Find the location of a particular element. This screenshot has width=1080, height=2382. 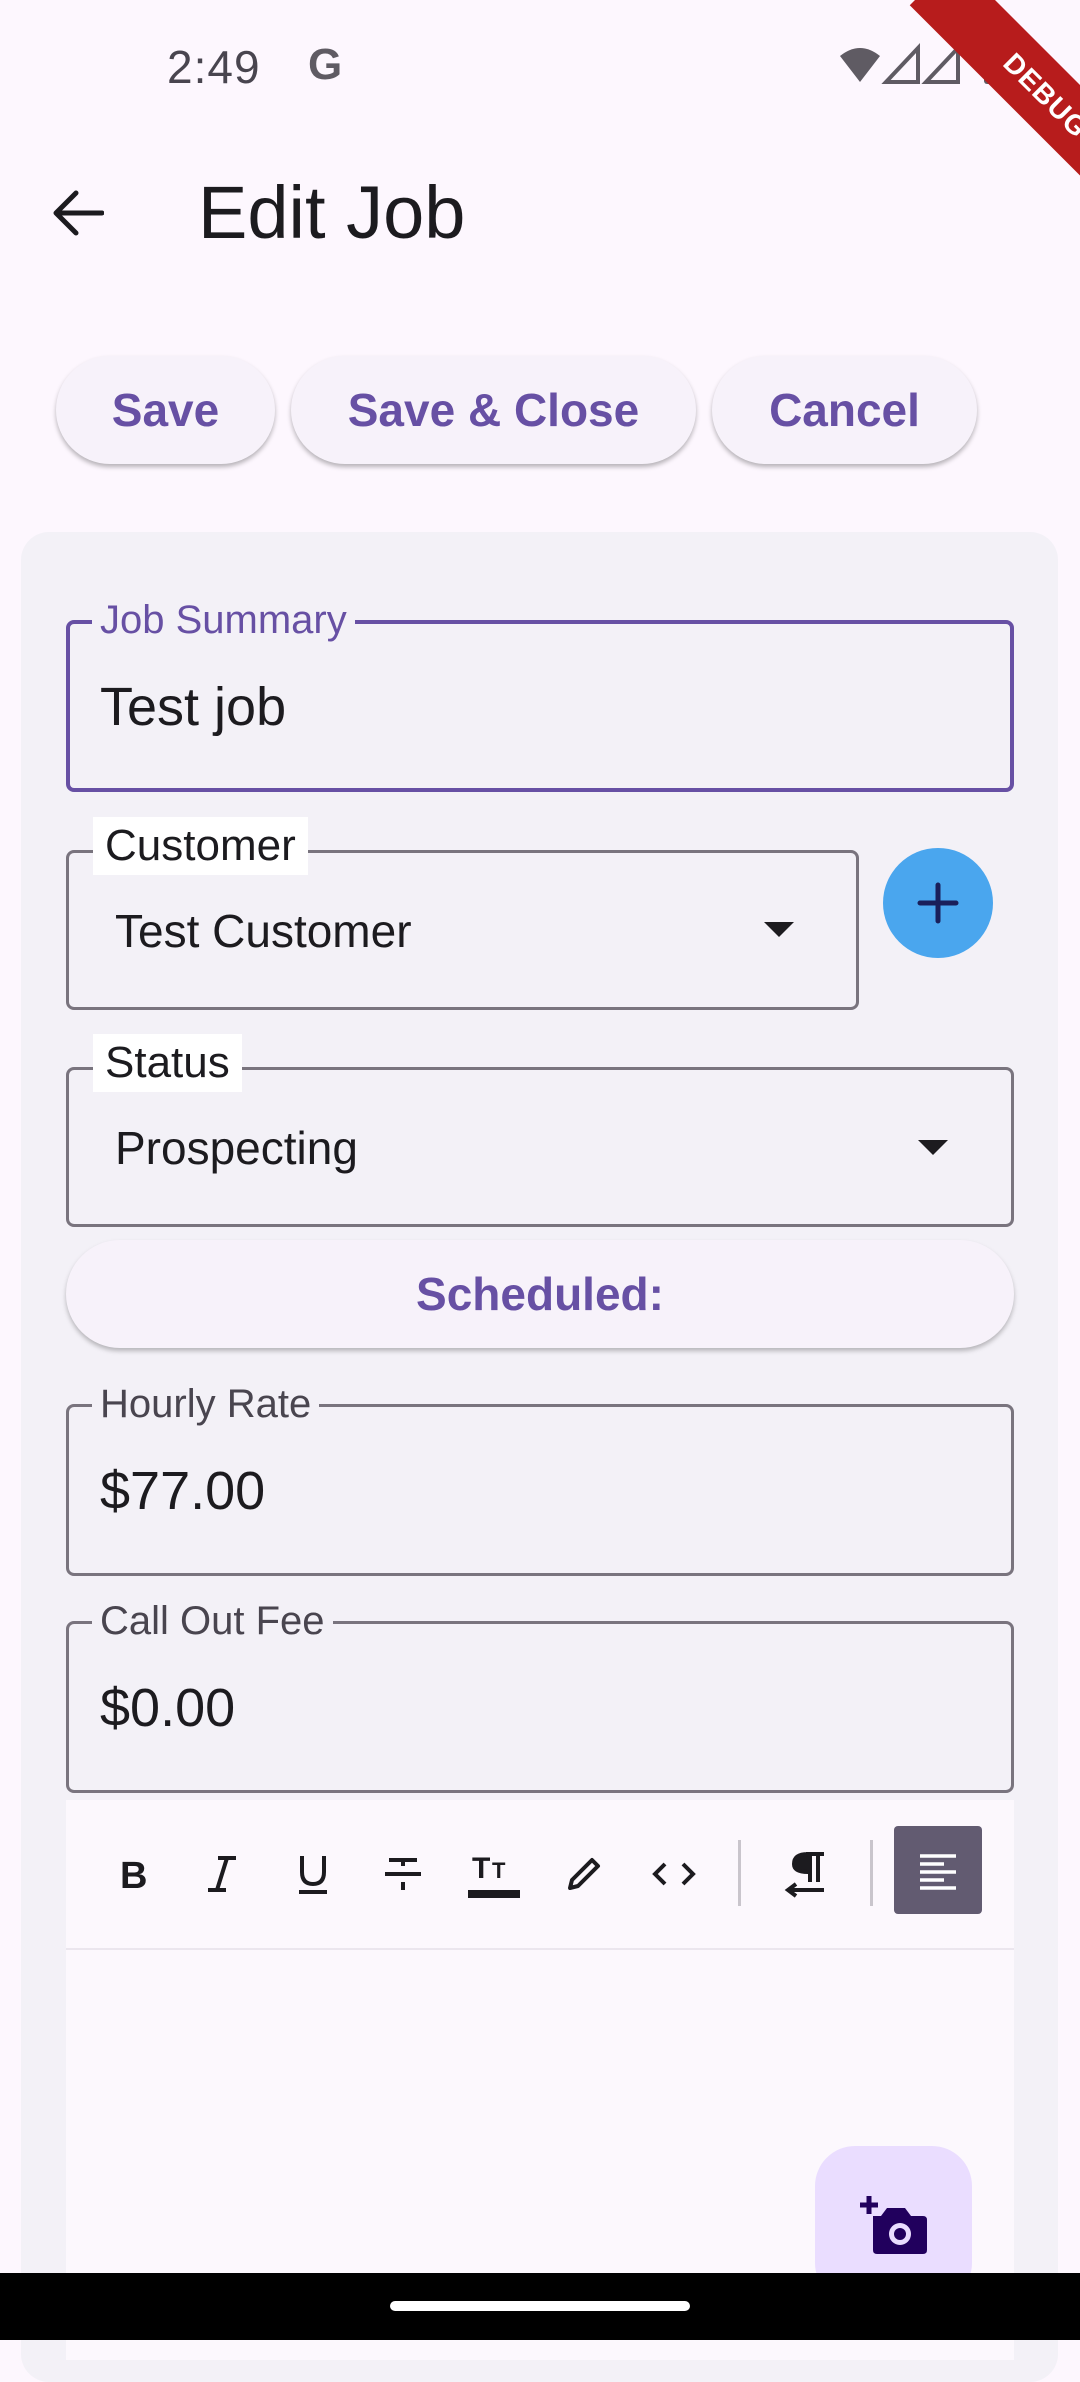

align-left-icon-wrap is located at coordinates (938, 1870).